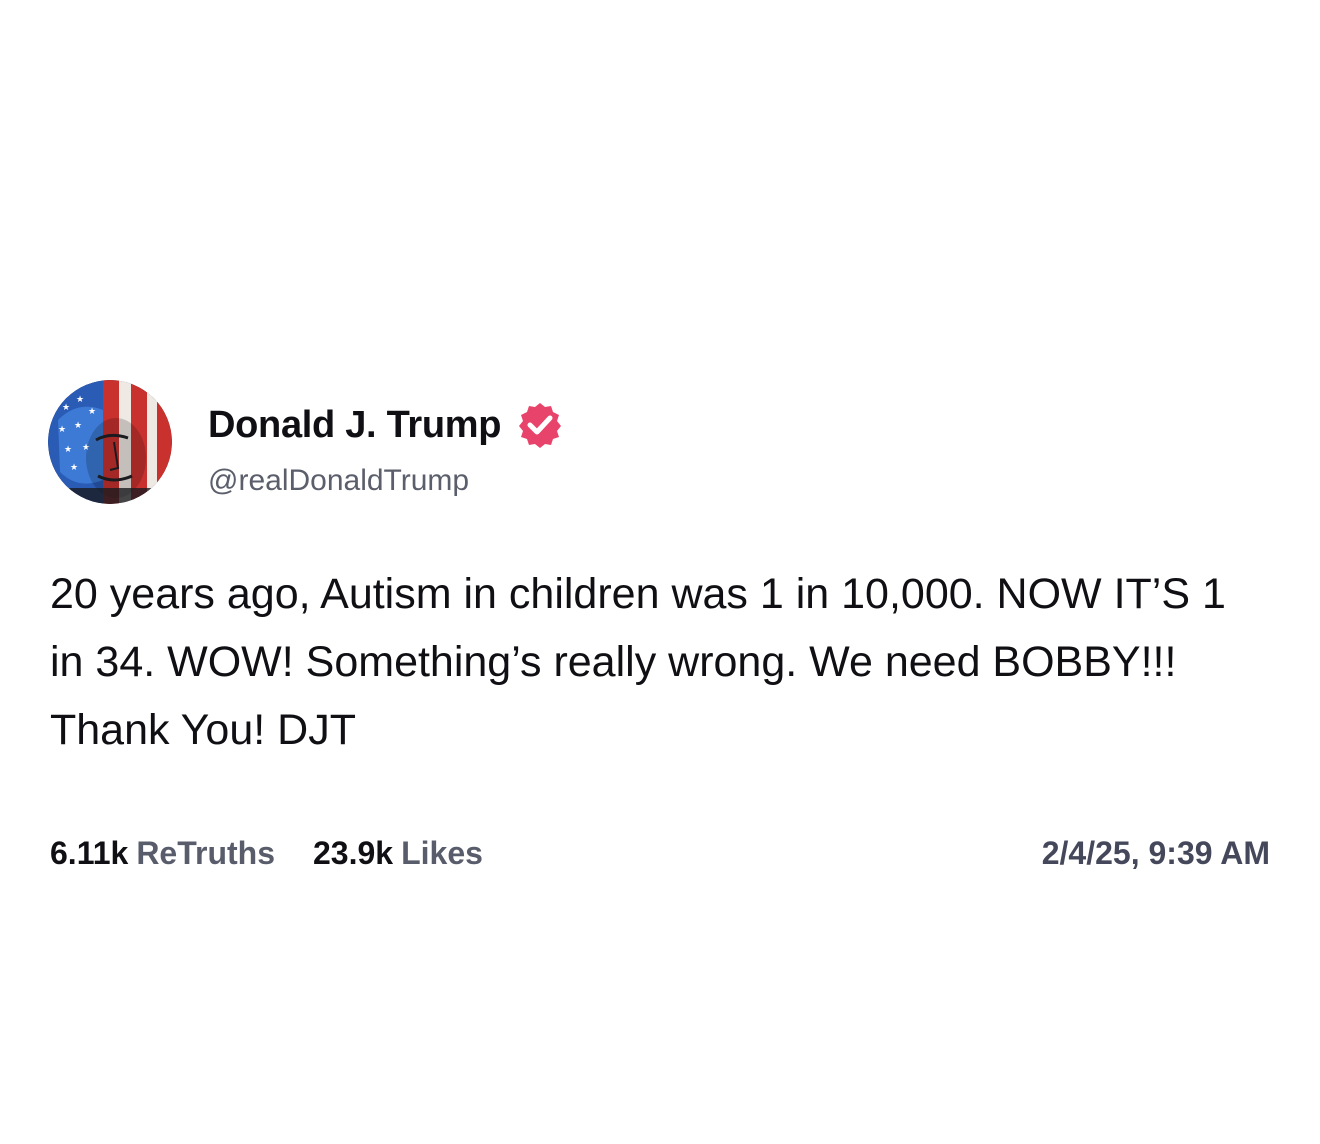 This screenshot has width=1320, height=1144. What do you see at coordinates (338, 481) in the screenshot?
I see `author-handle: @realDonaldTrump` at bounding box center [338, 481].